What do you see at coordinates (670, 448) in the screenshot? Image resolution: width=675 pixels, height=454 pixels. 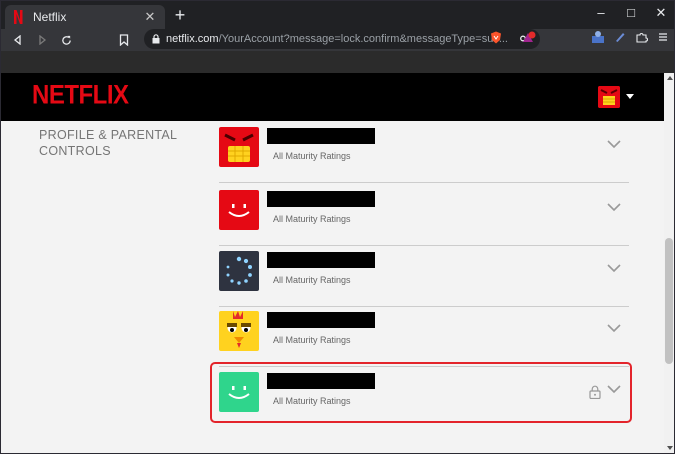 I see `scroll-down-icon` at bounding box center [670, 448].